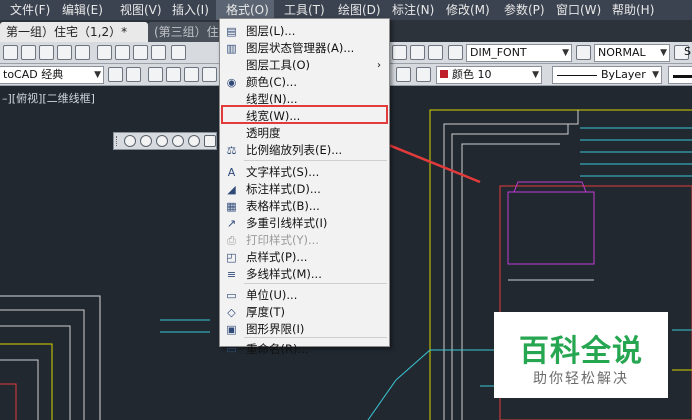 The width and height of the screenshot is (692, 420). I want to click on format-menu-item: 图层工具(O) ›, so click(304, 65).